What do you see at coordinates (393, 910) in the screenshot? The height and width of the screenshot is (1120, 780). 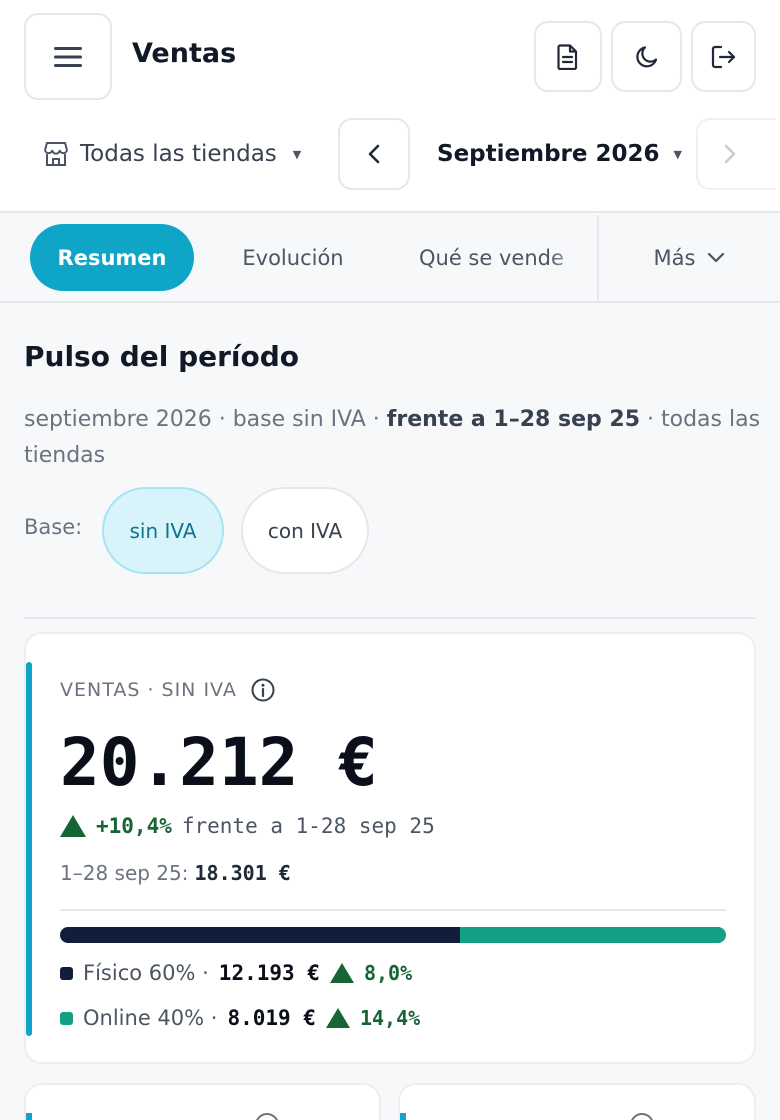 I see `card-divider` at bounding box center [393, 910].